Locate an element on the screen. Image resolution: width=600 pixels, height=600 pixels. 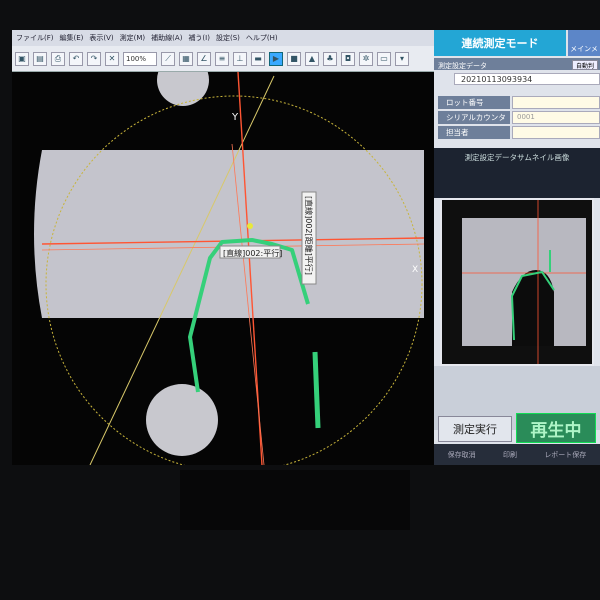
axis-y-label: Y is located at coordinates (235, 117).